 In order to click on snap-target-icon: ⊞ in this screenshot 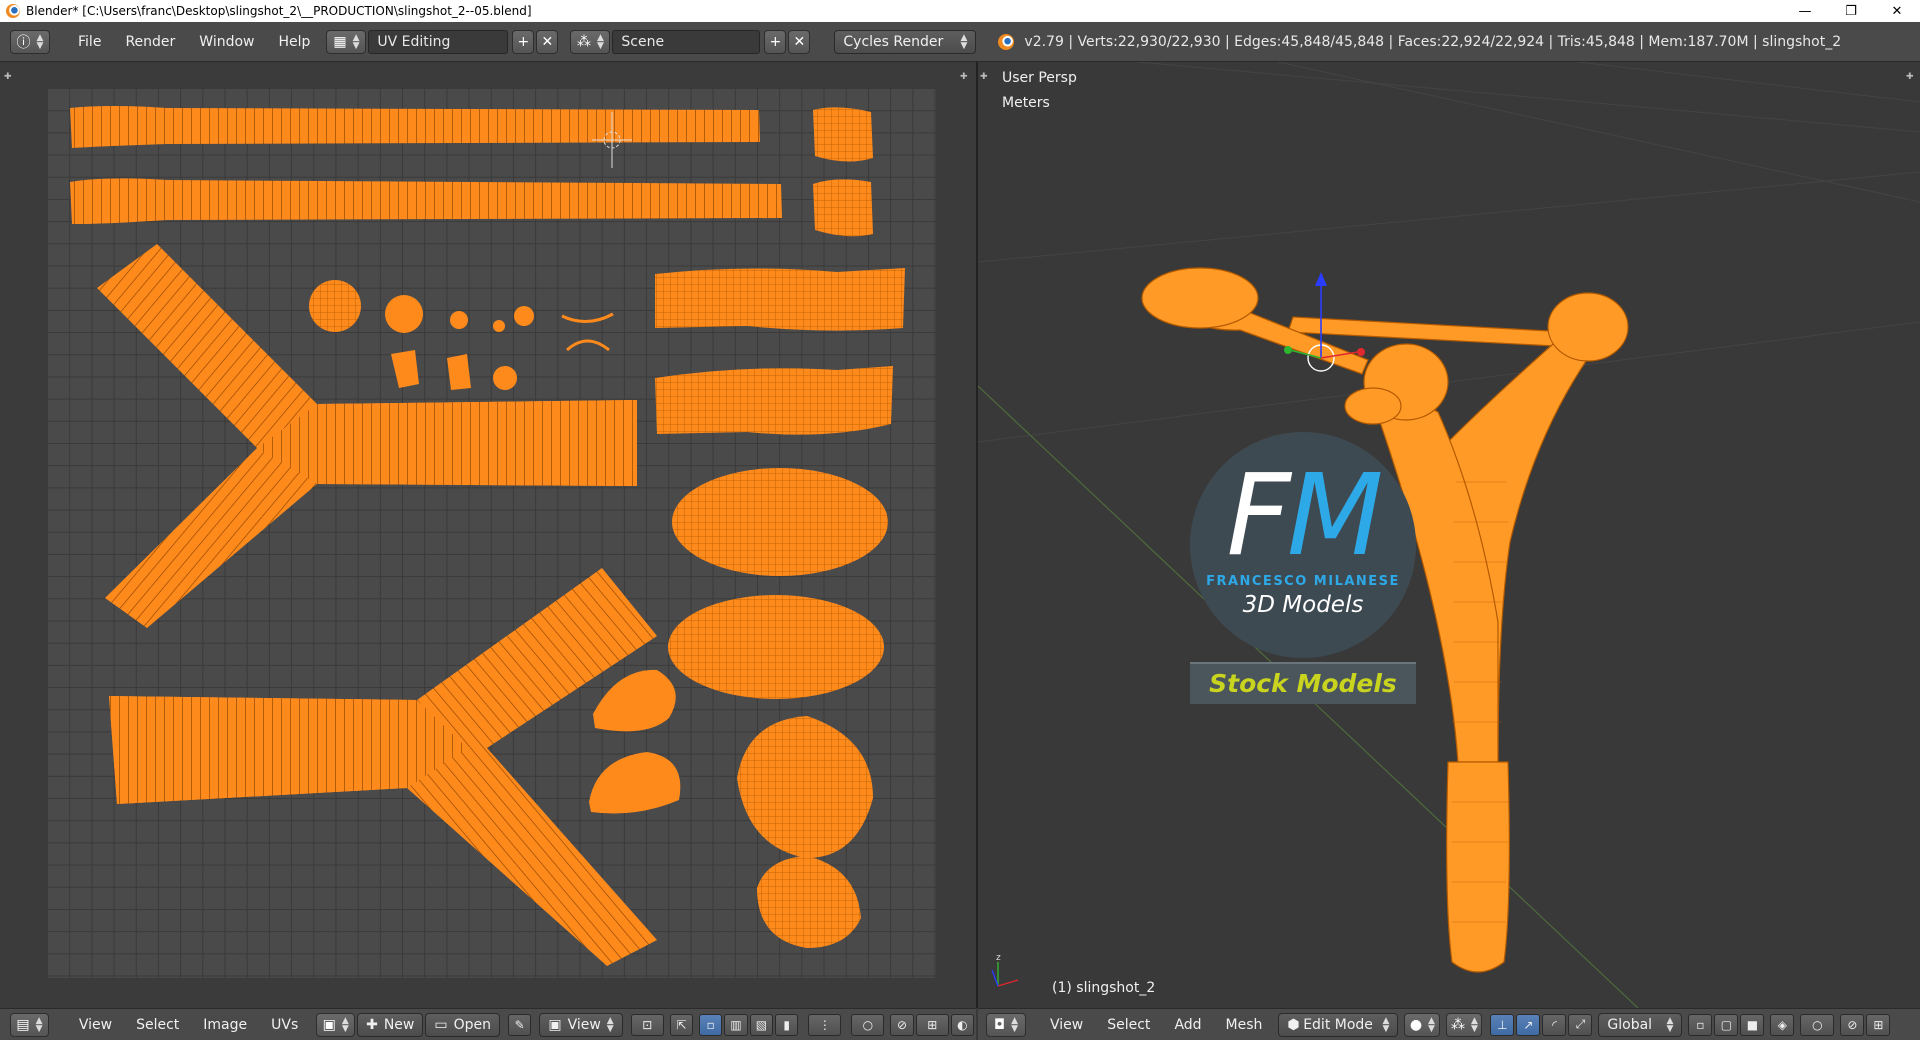, I will do `click(1878, 1024)`.